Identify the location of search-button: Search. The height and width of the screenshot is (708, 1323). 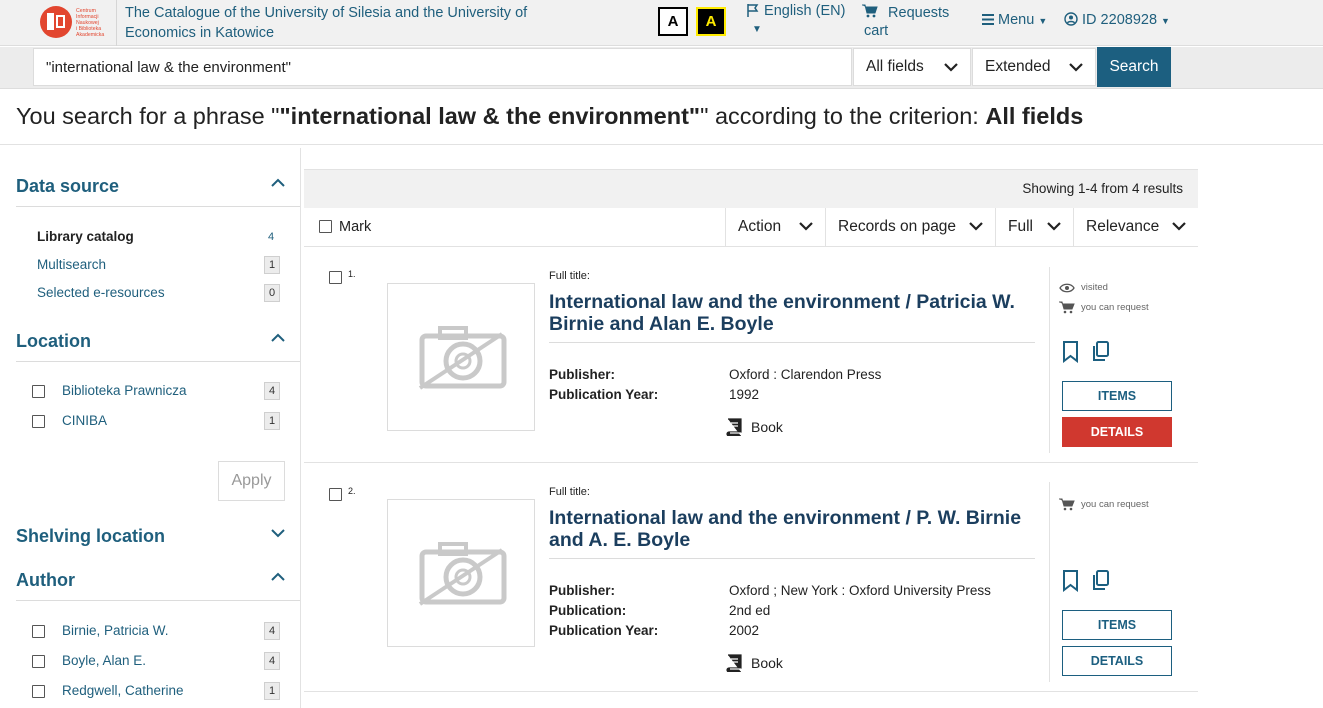
(1134, 67).